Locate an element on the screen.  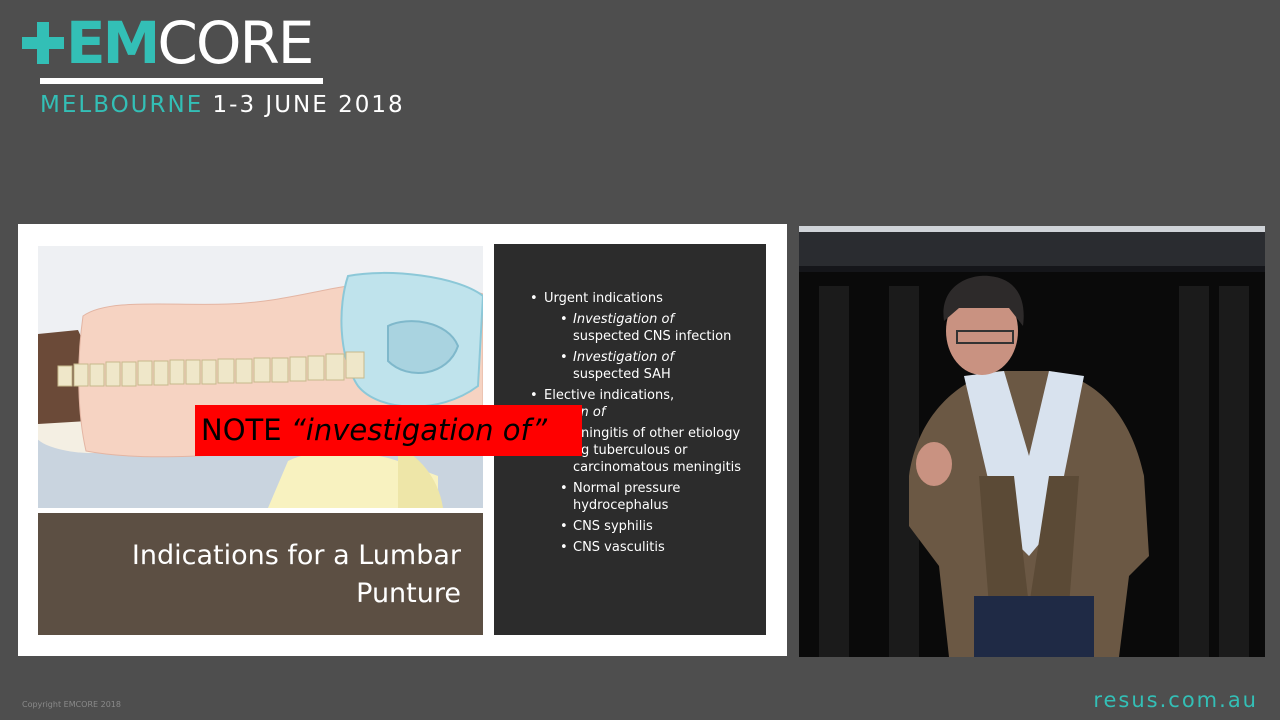
emcore-logo: EM CORE MELBOURNE 1-3 JUNE 2018 is located at coordinates (212, 64).